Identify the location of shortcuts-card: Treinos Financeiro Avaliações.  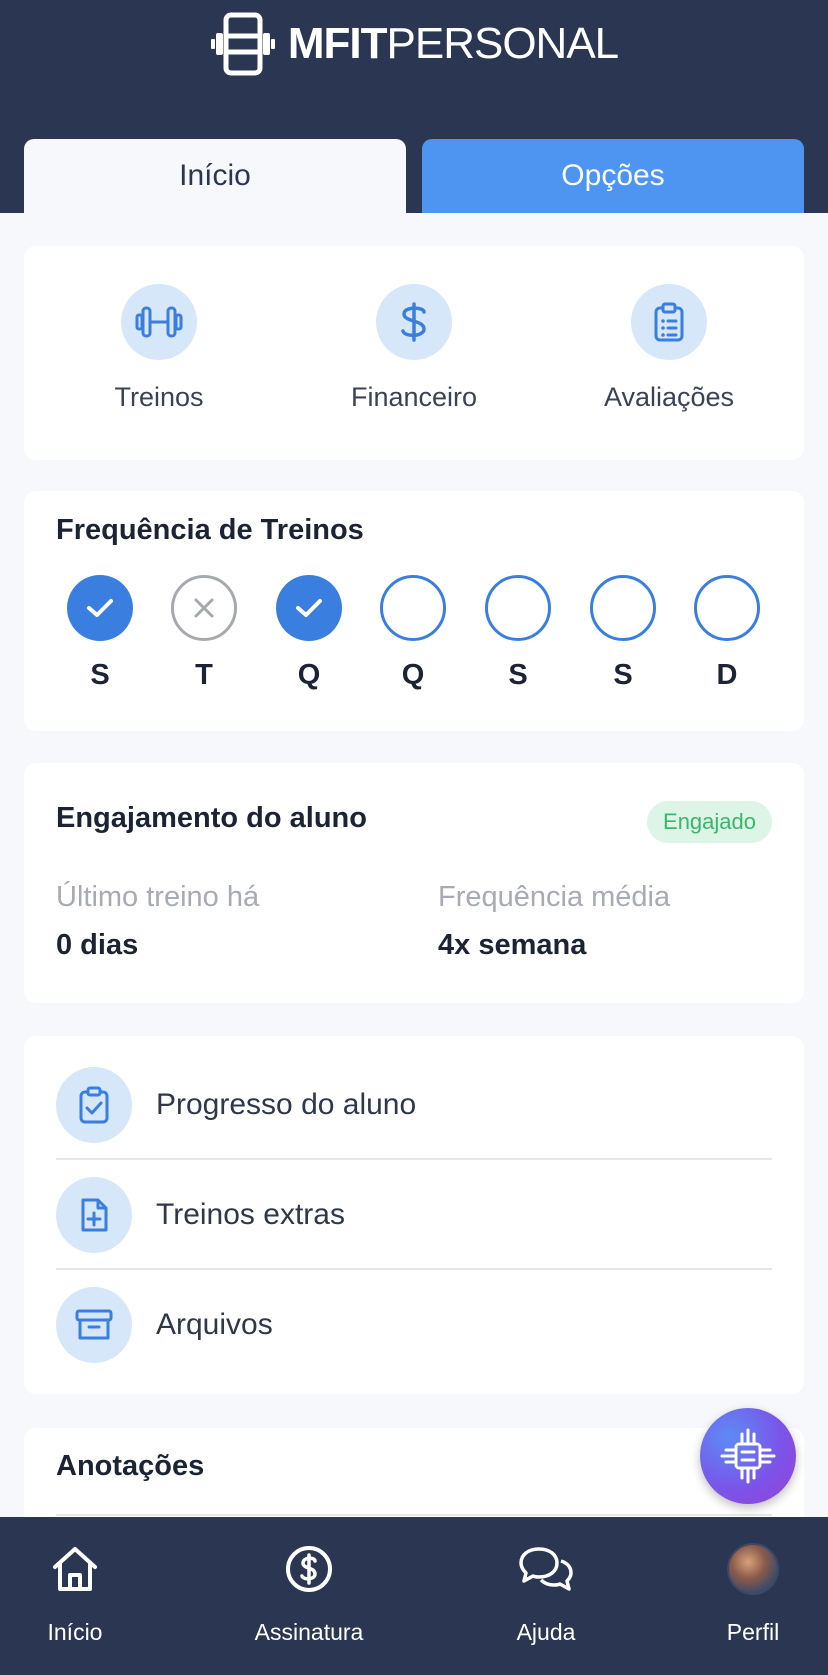
(414, 353).